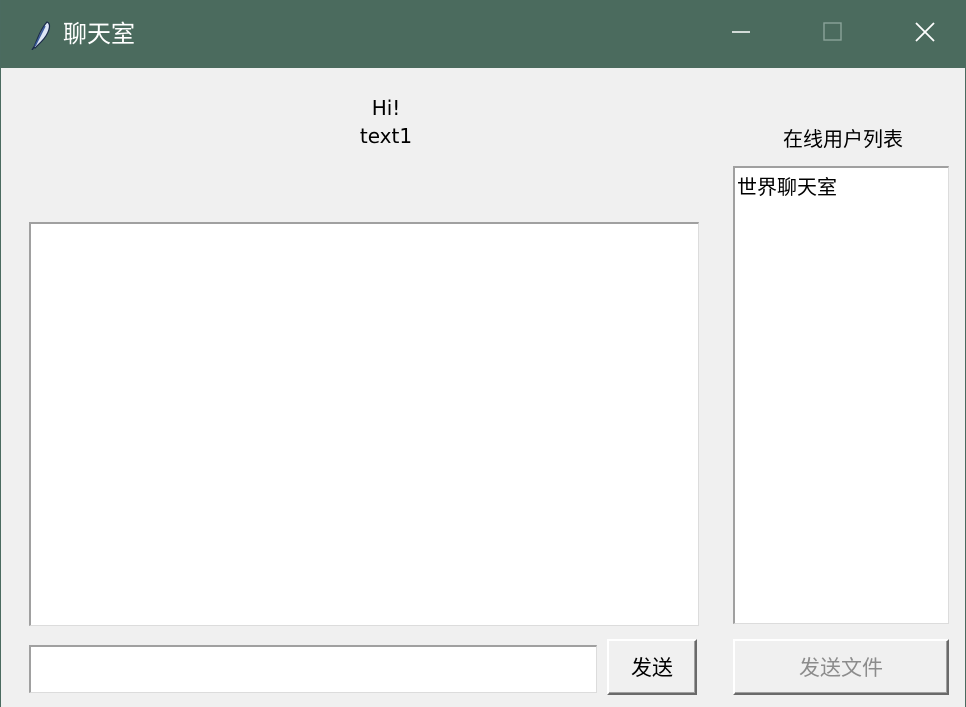 This screenshot has width=966, height=707. Describe the element at coordinates (386, 122) in the screenshot. I see `greeting-label: Hi! text1` at that location.